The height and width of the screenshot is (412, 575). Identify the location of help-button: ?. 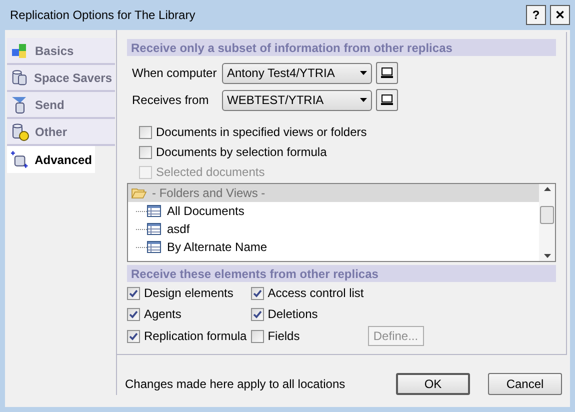
(536, 15).